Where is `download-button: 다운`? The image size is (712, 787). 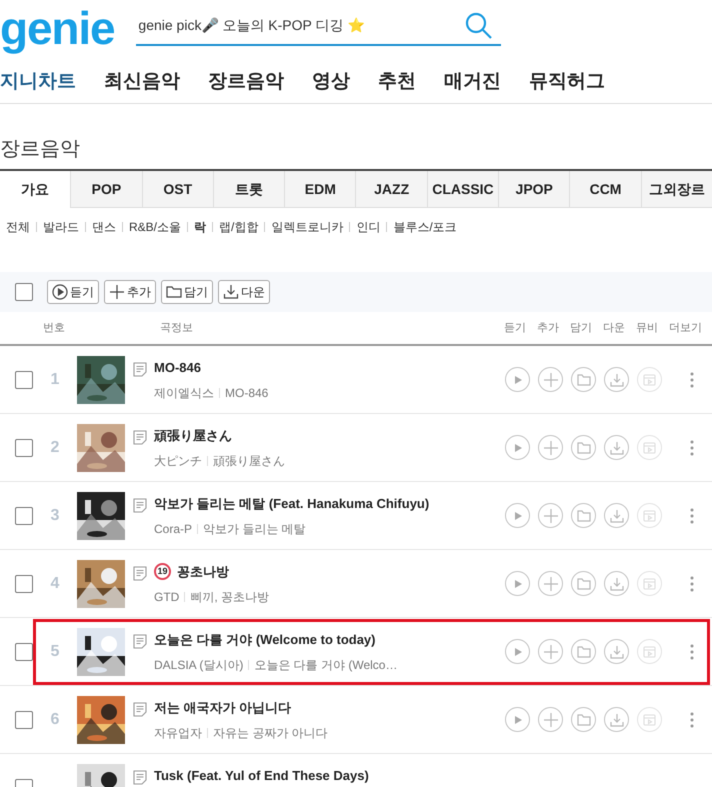 download-button: 다운 is located at coordinates (244, 292).